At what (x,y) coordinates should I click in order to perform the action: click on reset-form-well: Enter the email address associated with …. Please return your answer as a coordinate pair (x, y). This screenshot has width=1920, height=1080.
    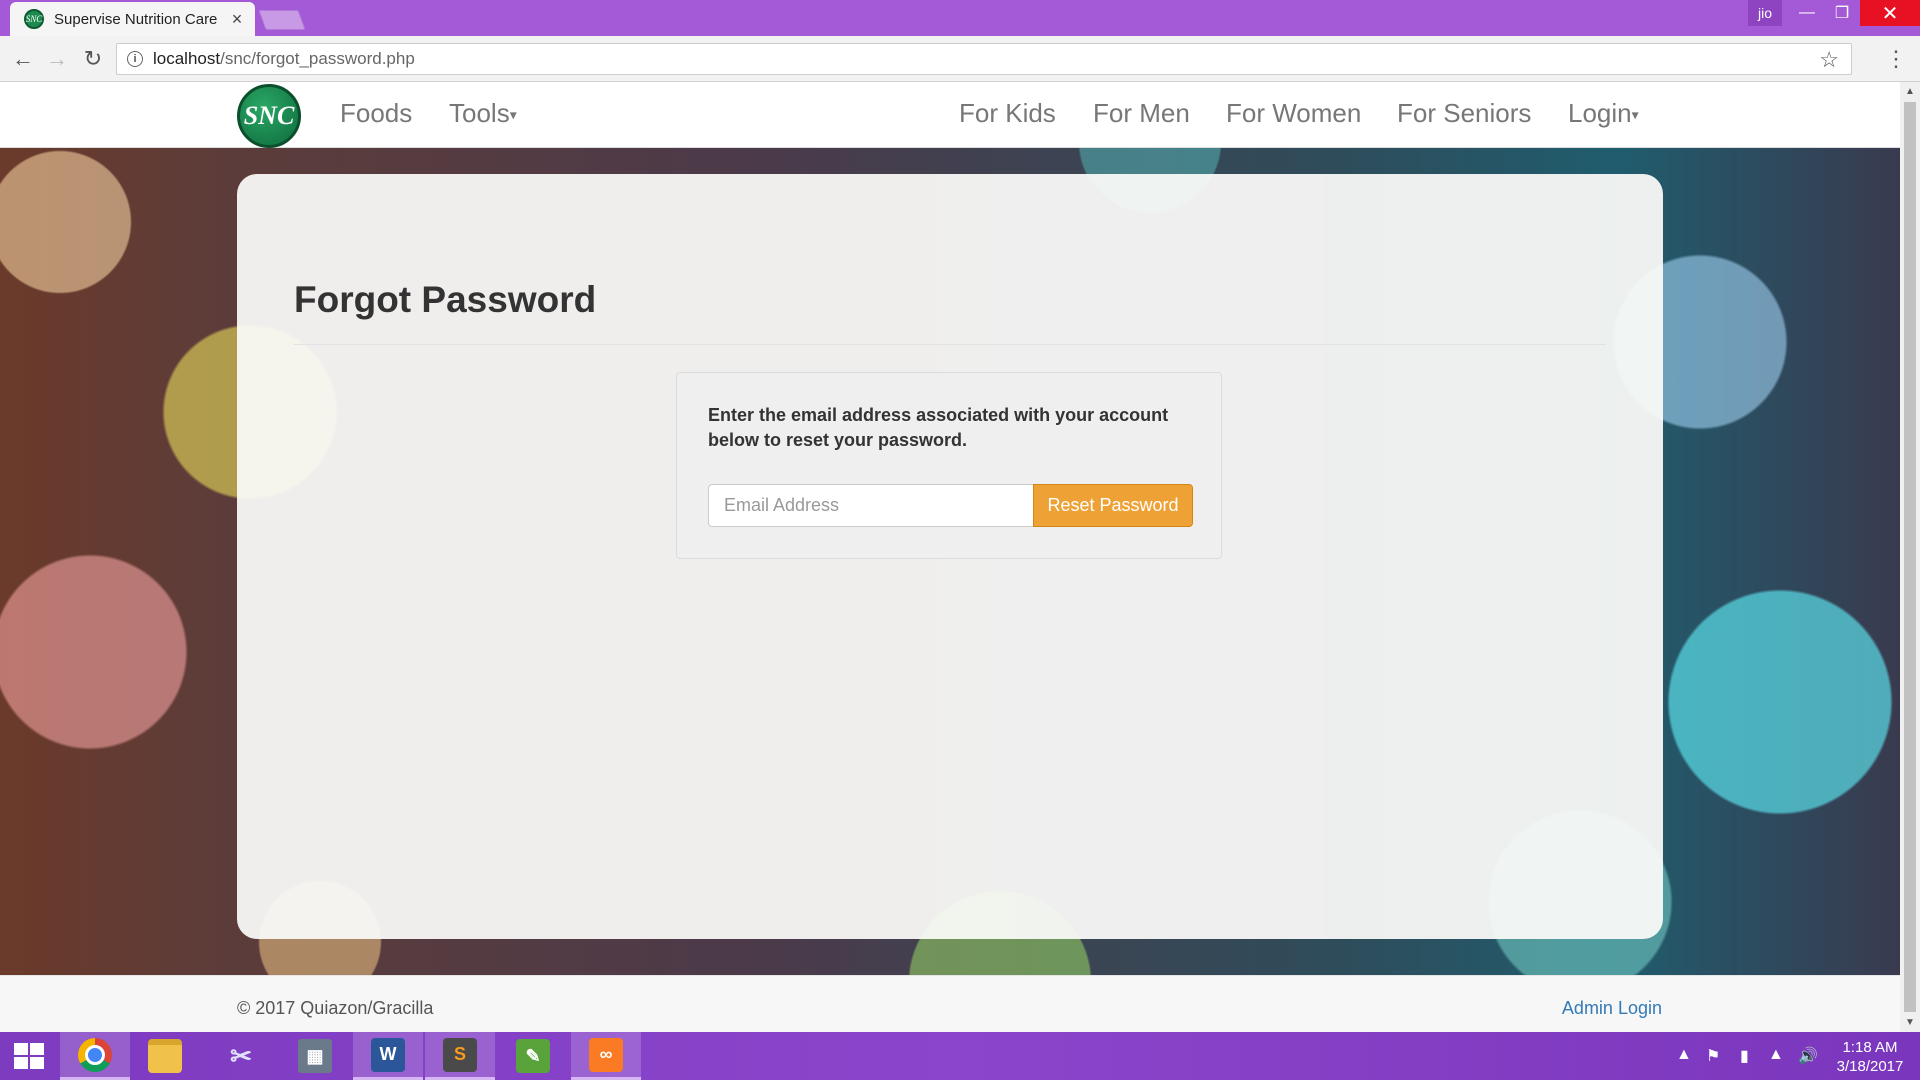
    Looking at the image, I should click on (949, 465).